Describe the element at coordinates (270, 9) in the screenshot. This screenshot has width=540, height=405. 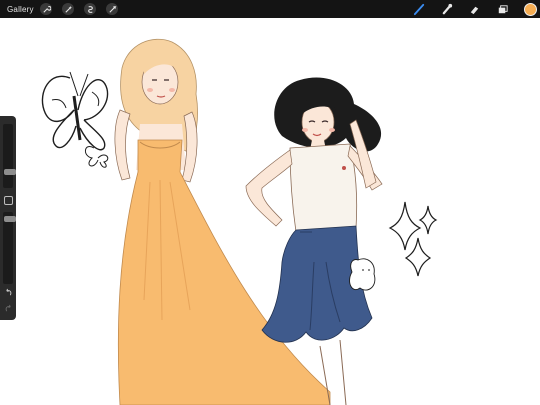
I see `top-toolbar: Gallery` at that location.